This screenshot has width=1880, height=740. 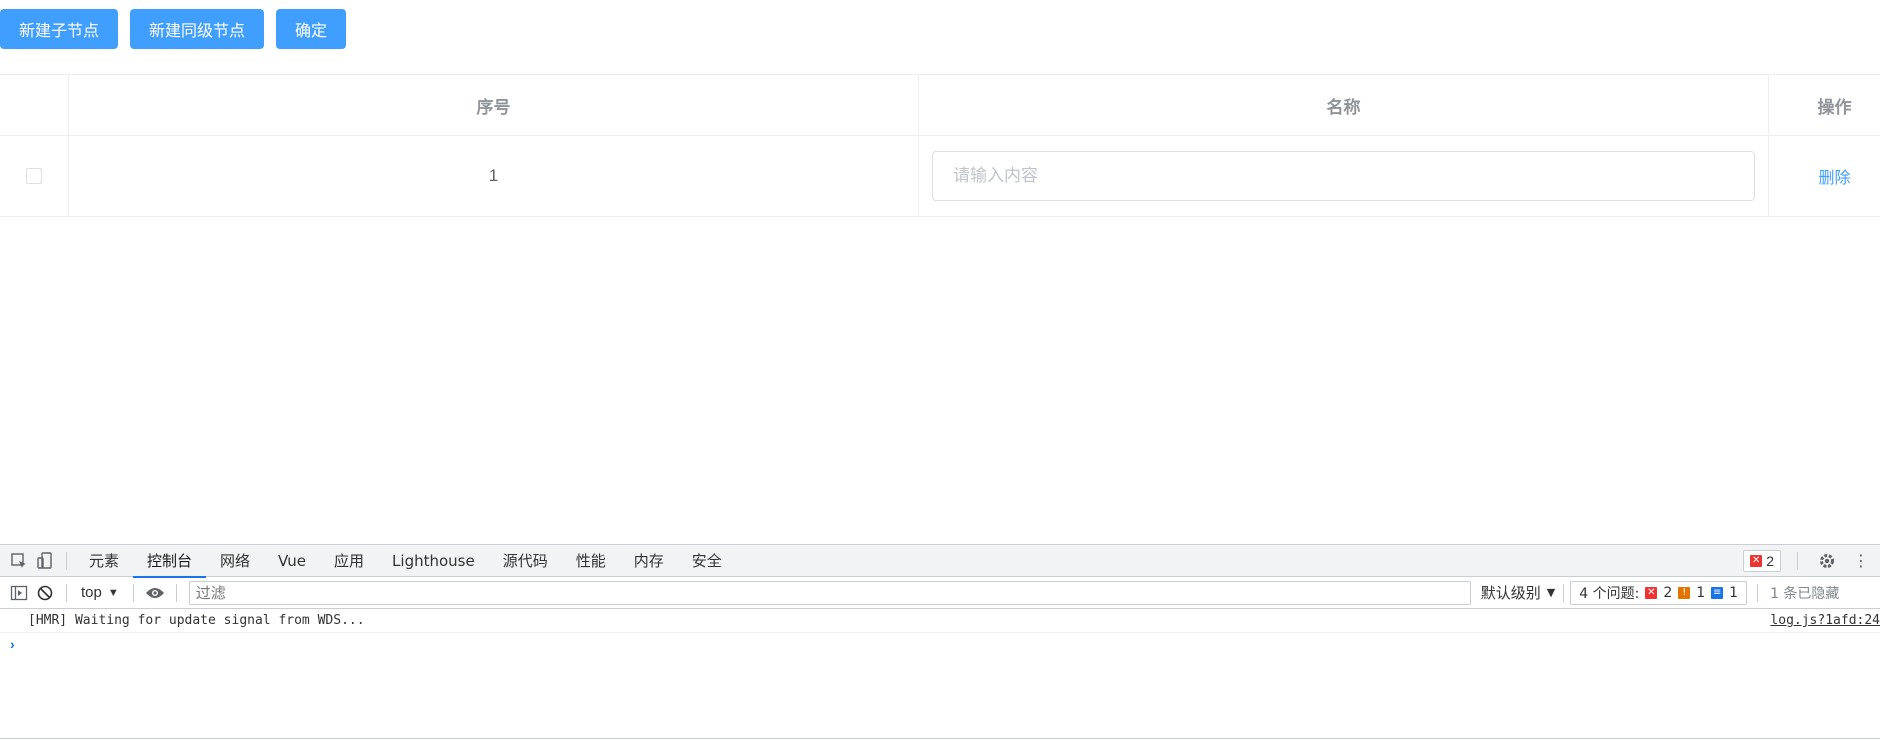 I want to click on tab-vue: Vue, so click(x=292, y=561).